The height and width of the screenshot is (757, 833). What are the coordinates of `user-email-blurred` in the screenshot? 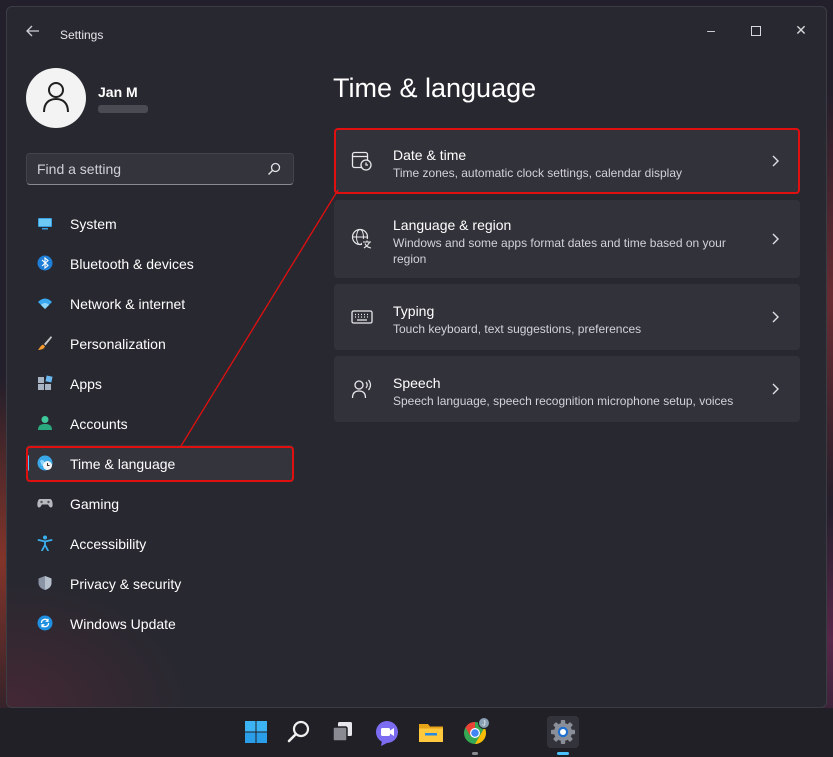 It's located at (123, 109).